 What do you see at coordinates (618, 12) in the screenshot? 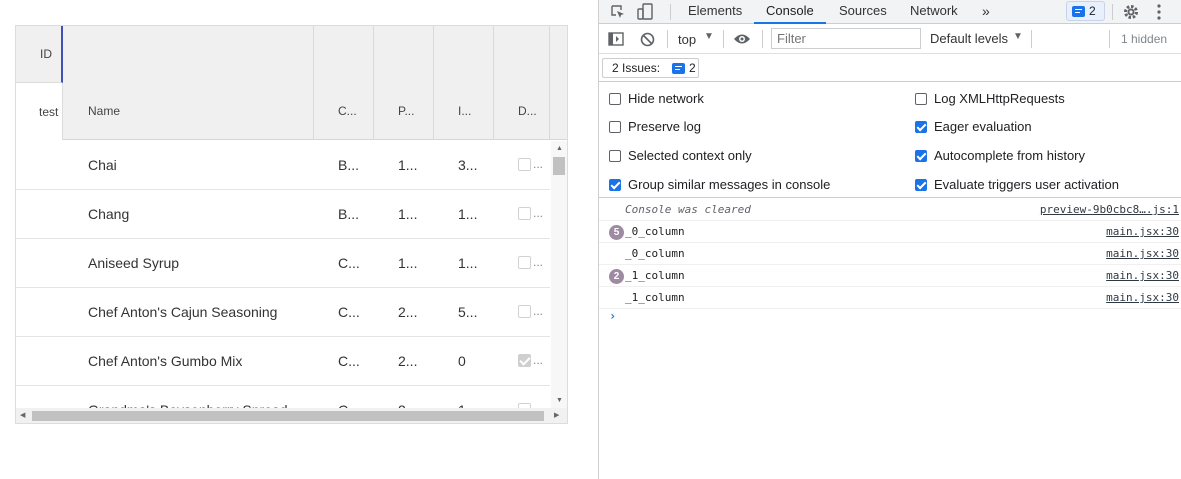
I see `inspect-element-icon` at bounding box center [618, 12].